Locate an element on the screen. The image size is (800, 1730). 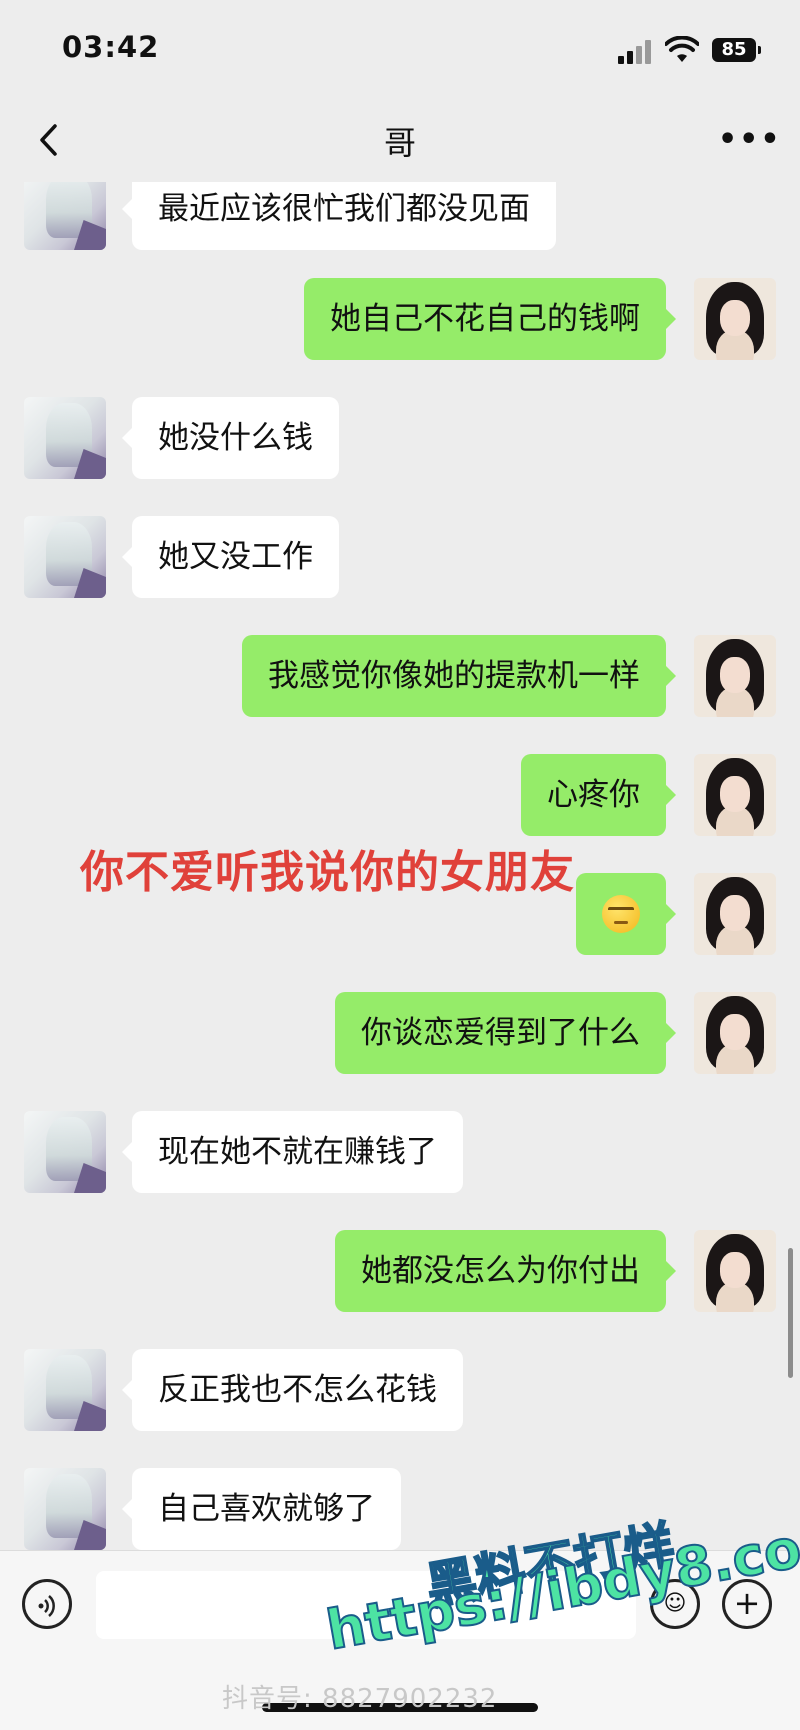
more-dots-icon: ••• is located at coordinates (749, 140).